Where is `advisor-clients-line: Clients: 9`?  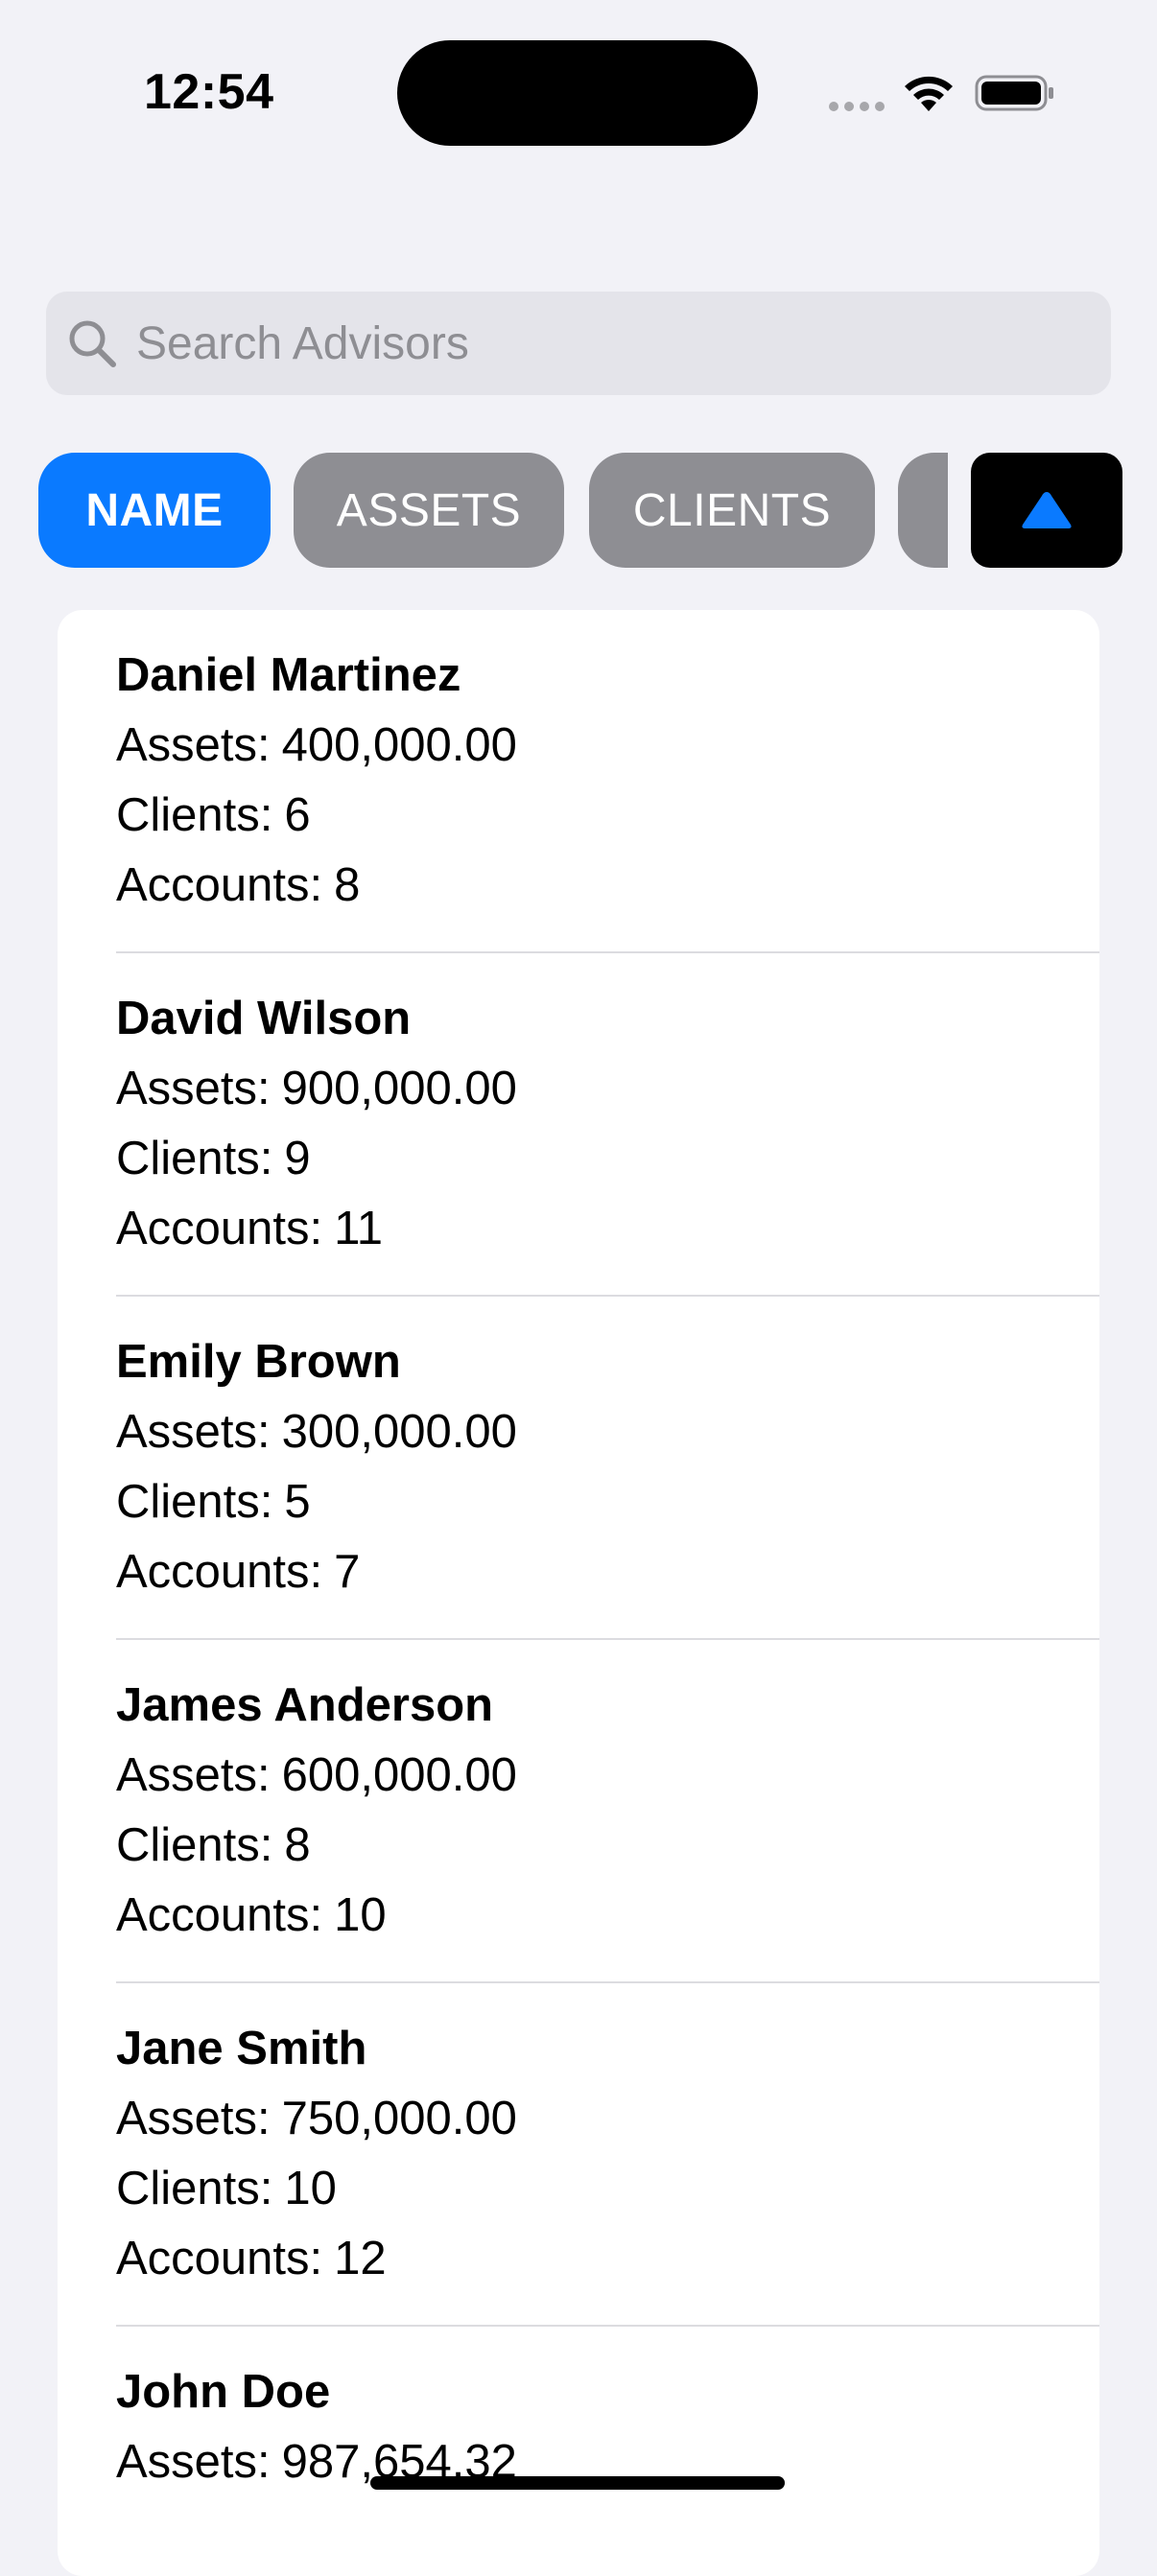 advisor-clients-line: Clients: 9 is located at coordinates (607, 1158).